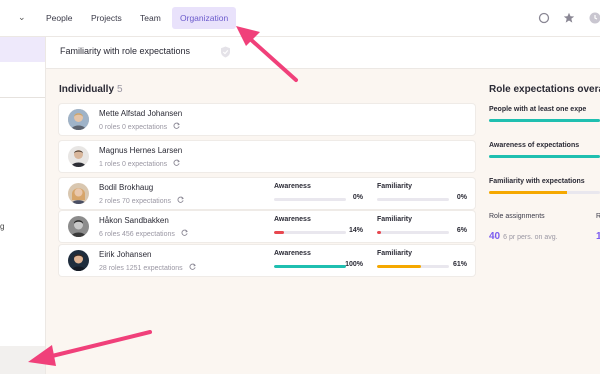 The image size is (600, 374). I want to click on person-name: Mette Alfstad Johansen, so click(140, 113).